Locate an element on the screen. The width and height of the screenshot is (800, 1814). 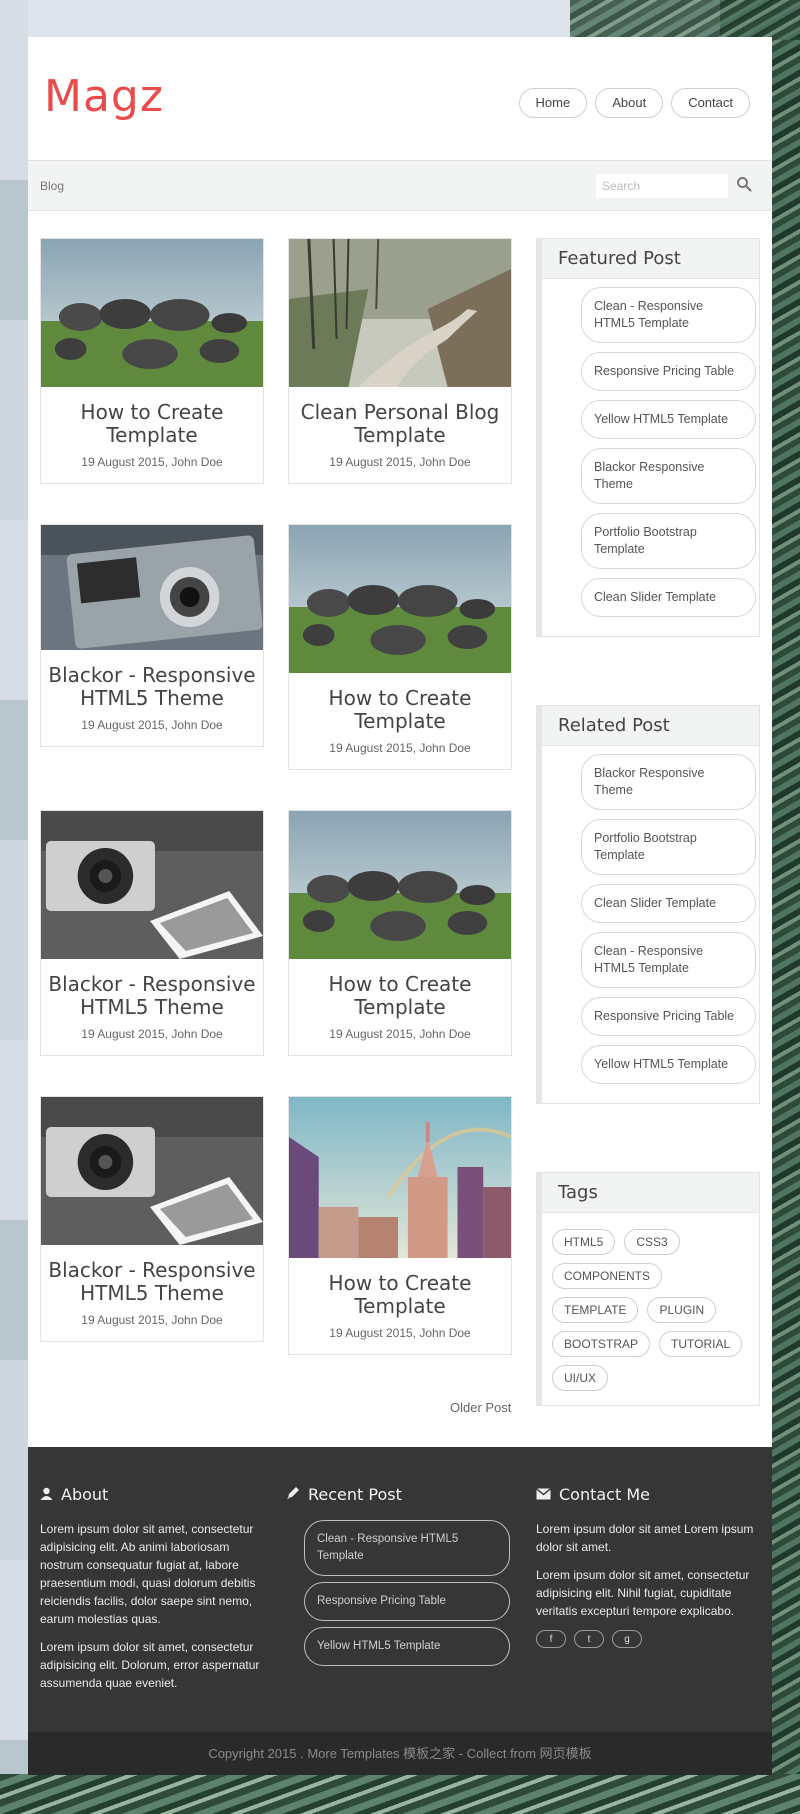
related-post-item: Clean Slider Template is located at coordinates (668, 903).